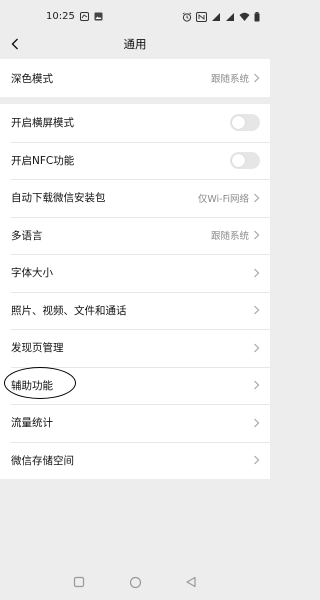  Describe the element at coordinates (135, 16) in the screenshot. I see `status-bar: 10:25` at that location.